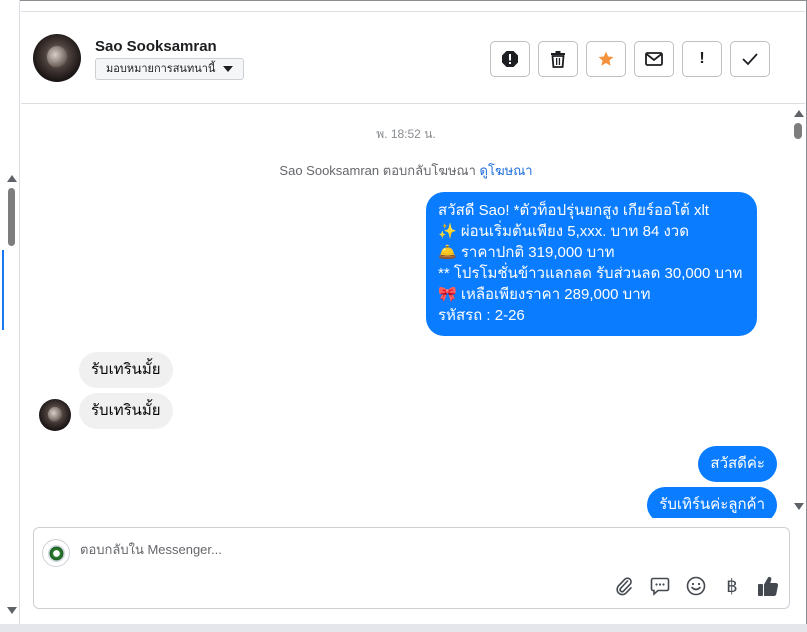 The height and width of the screenshot is (632, 807). I want to click on ad-reply-note: Sao Sooksamran ตอบกลับโฆษณา ดูโฆษณา, so click(406, 170).